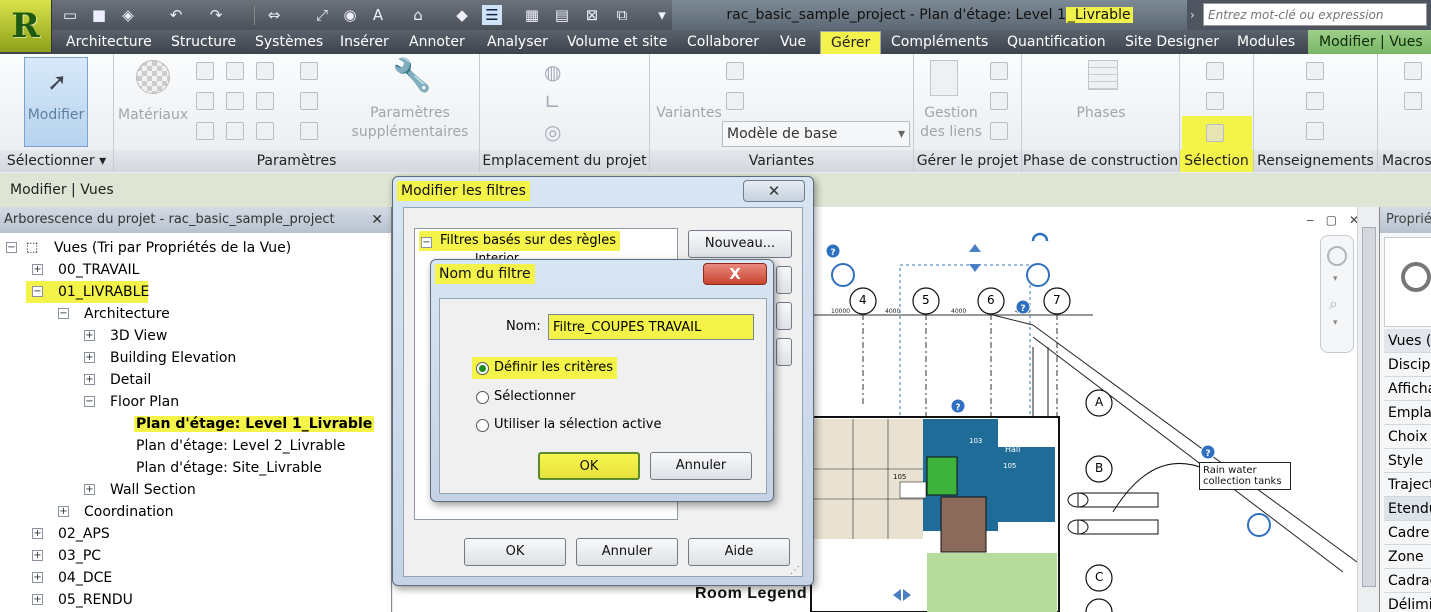 This screenshot has height=612, width=1431. Describe the element at coordinates (205, 131) in the screenshot. I see `transfer-icon` at that location.